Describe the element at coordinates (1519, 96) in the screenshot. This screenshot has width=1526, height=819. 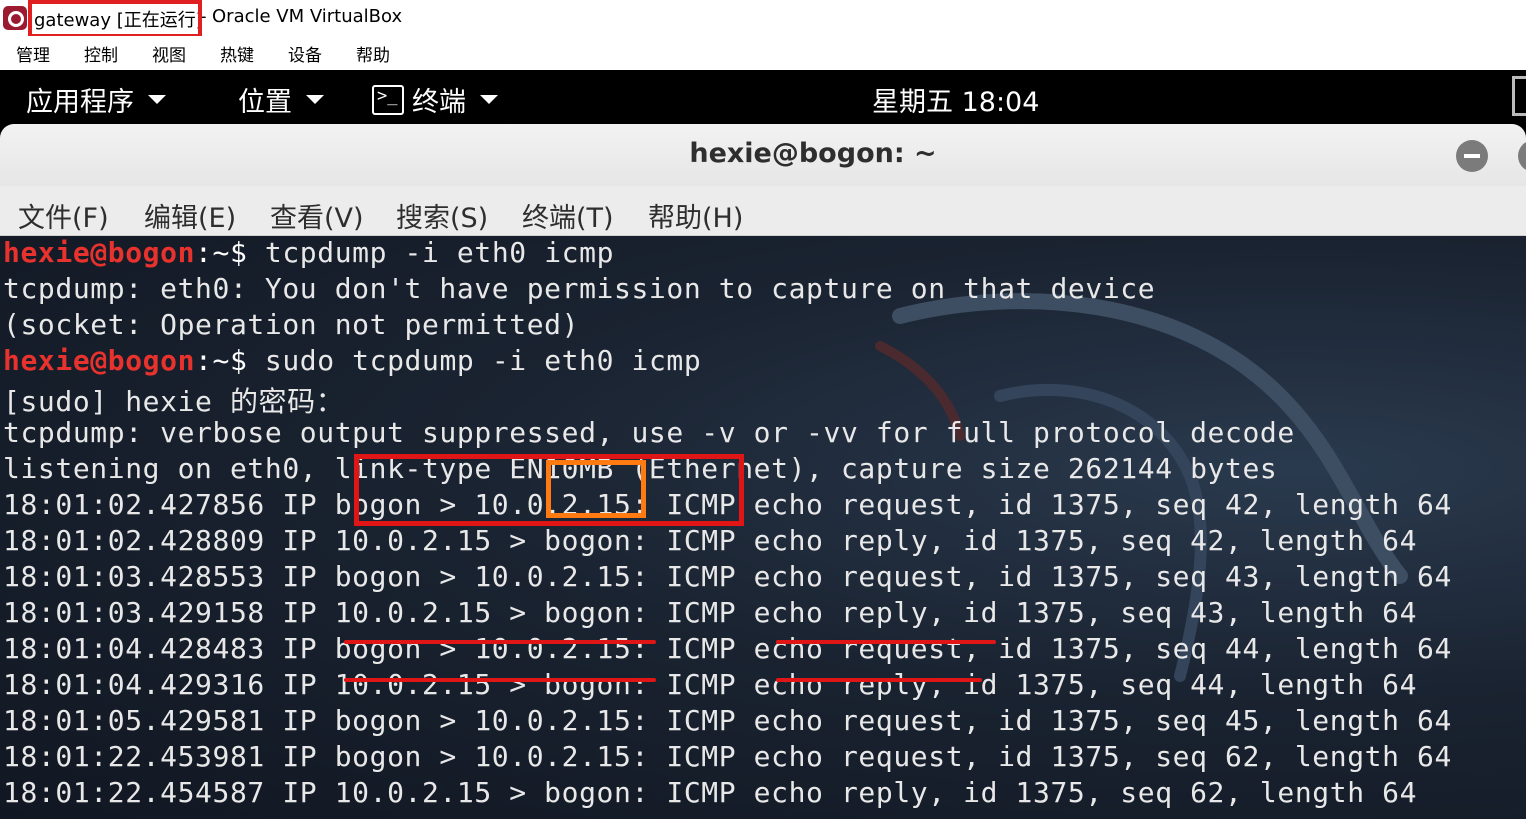
I see `system-tray-icon` at that location.